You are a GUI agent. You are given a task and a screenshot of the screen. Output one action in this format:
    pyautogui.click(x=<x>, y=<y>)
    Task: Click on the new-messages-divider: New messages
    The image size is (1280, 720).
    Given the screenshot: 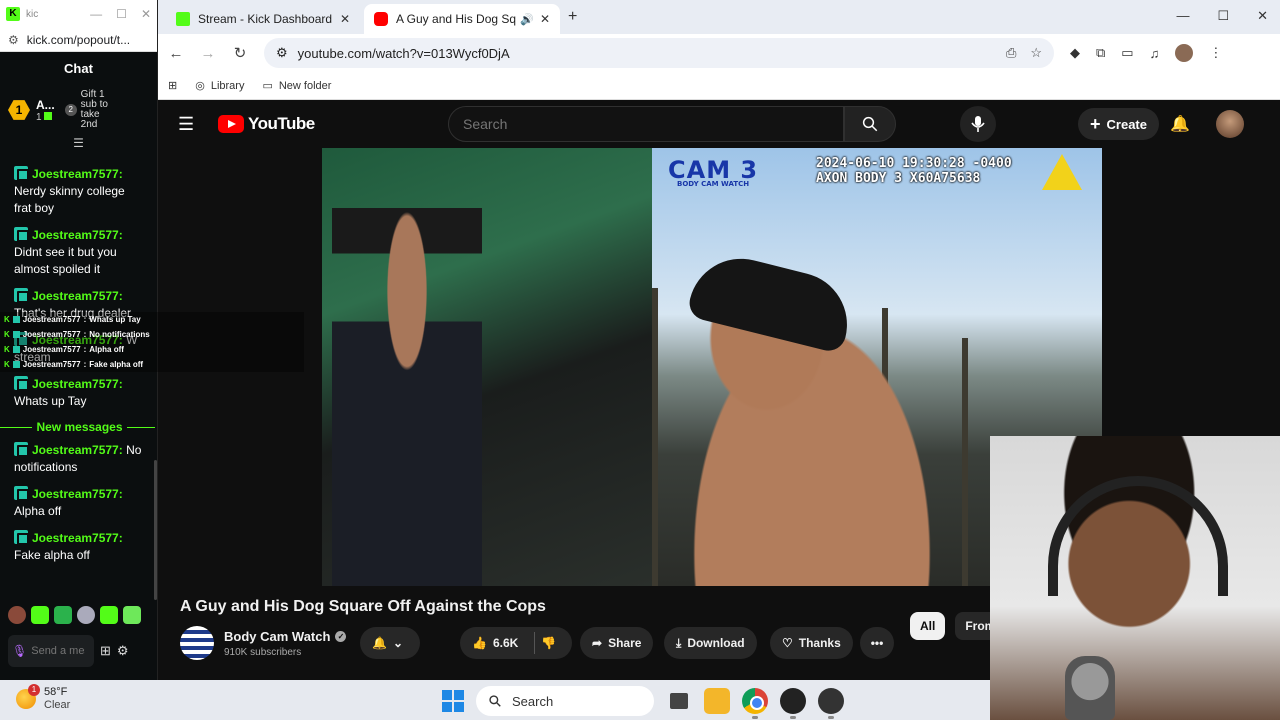 What is the action you would take?
    pyautogui.click(x=77, y=427)
    